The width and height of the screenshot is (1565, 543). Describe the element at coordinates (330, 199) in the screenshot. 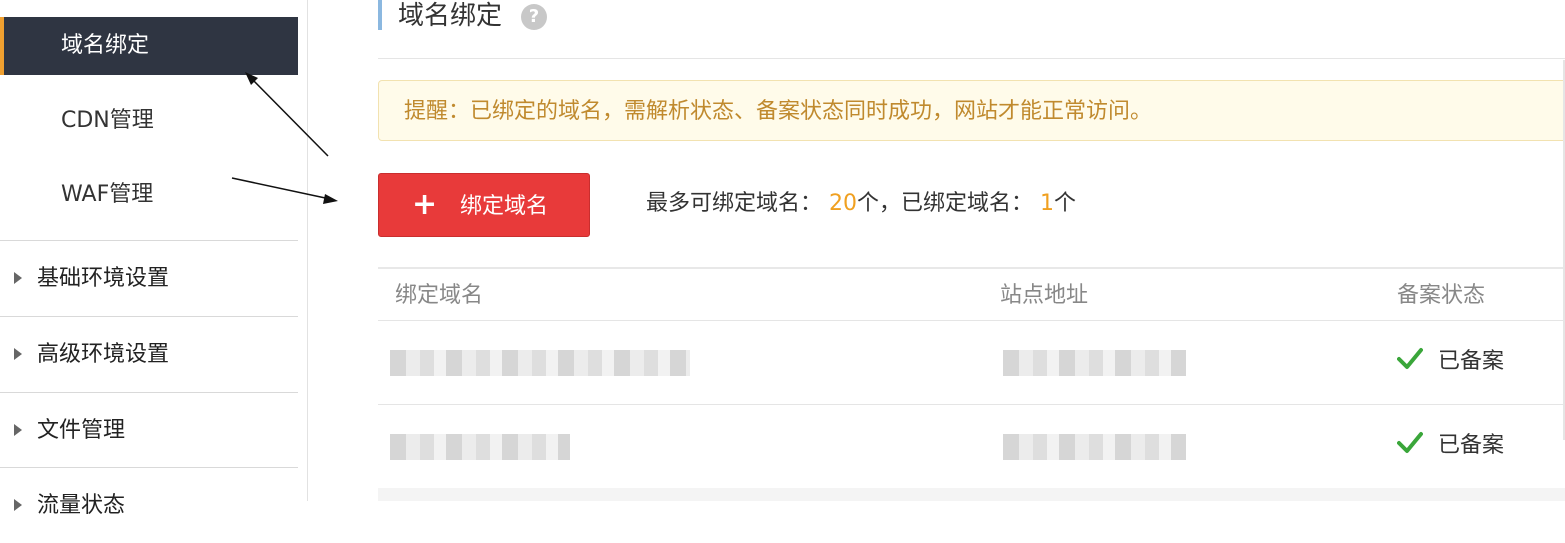

I see `arrow-head-icon` at that location.